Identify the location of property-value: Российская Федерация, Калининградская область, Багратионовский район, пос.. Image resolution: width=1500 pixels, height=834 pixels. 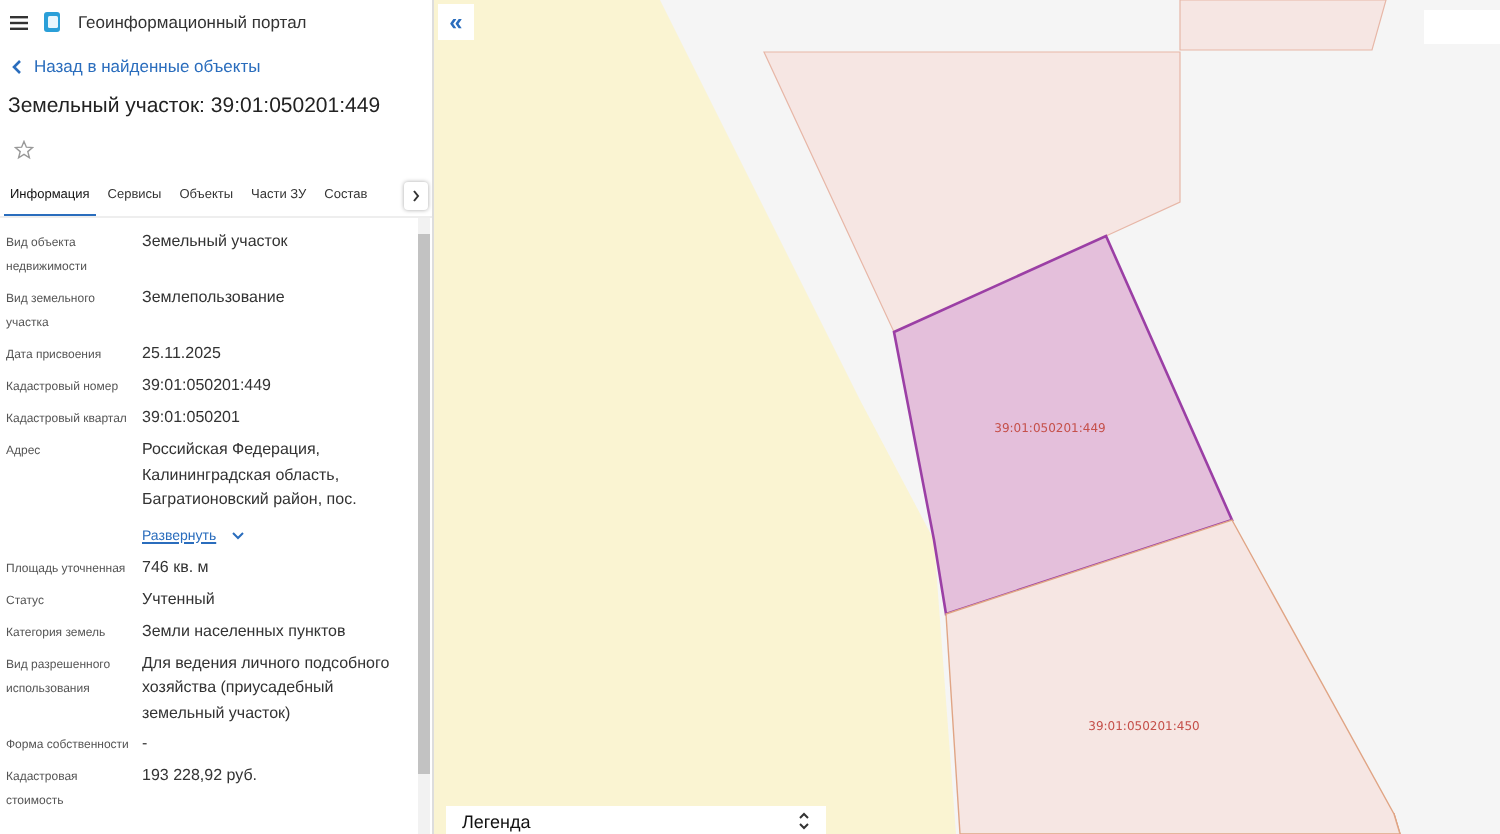
(250, 475).